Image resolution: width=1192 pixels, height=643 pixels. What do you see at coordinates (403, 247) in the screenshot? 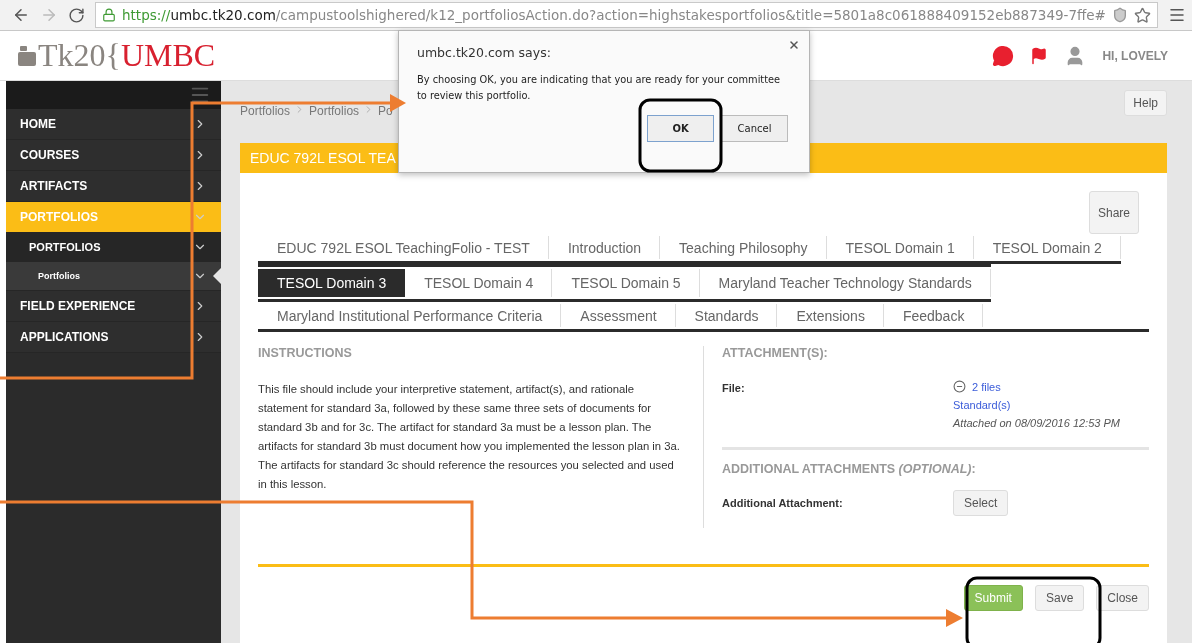
I see `tab: EDUC 792L ESOL TeachingFolio - TEST` at bounding box center [403, 247].